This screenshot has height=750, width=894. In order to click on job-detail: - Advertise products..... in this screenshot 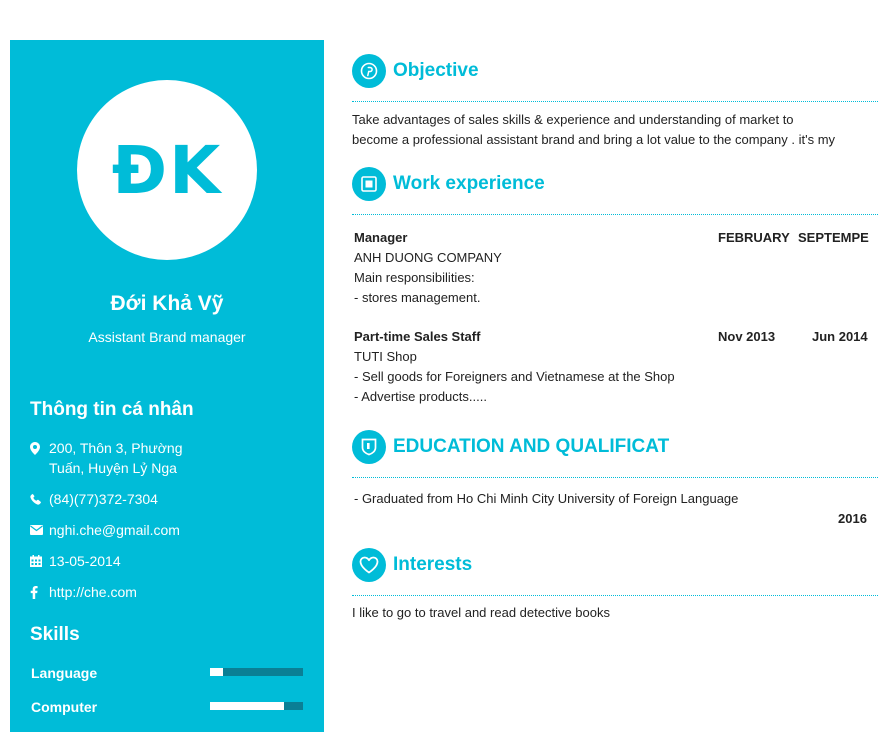, I will do `click(420, 396)`.